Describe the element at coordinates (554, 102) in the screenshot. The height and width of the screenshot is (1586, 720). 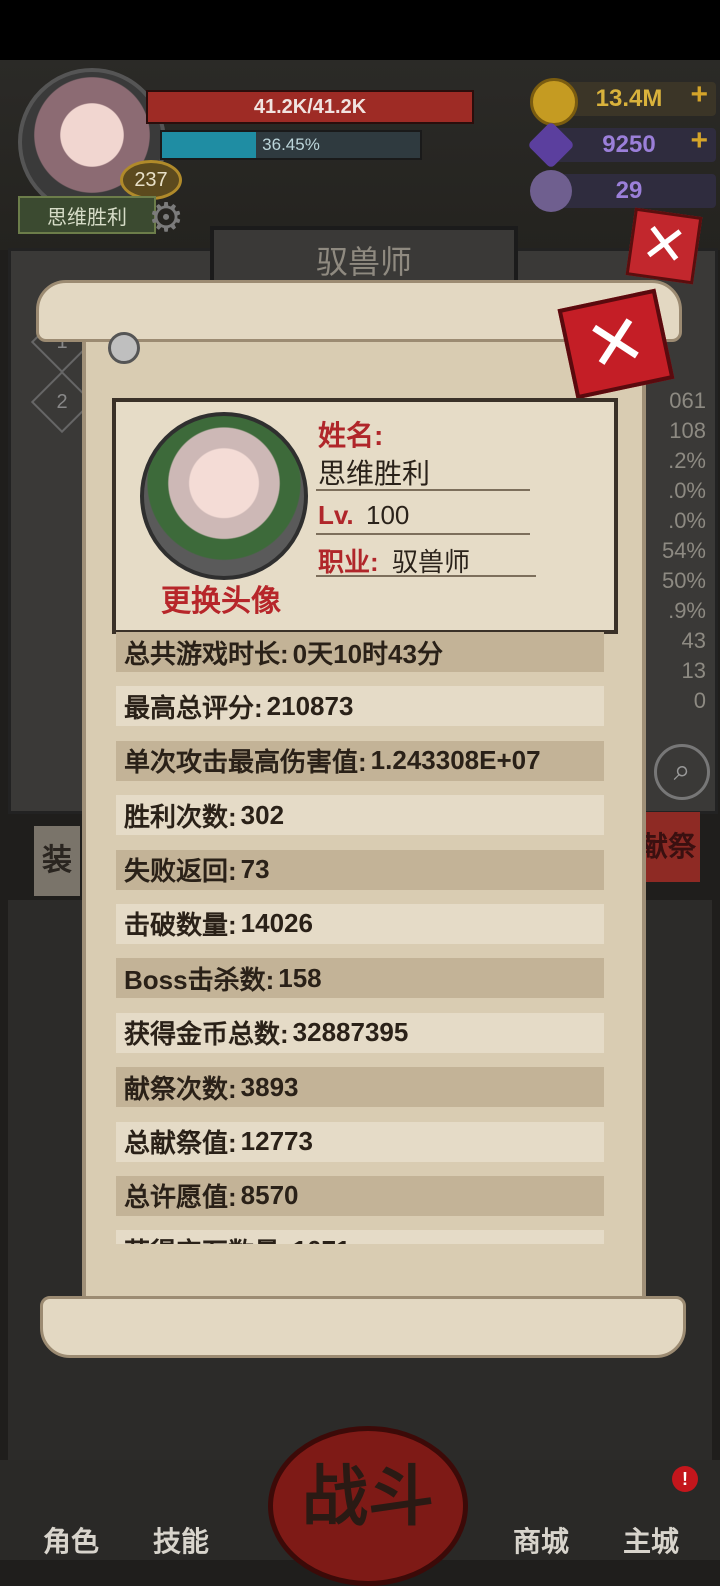
I see `gold-coin-icon` at that location.